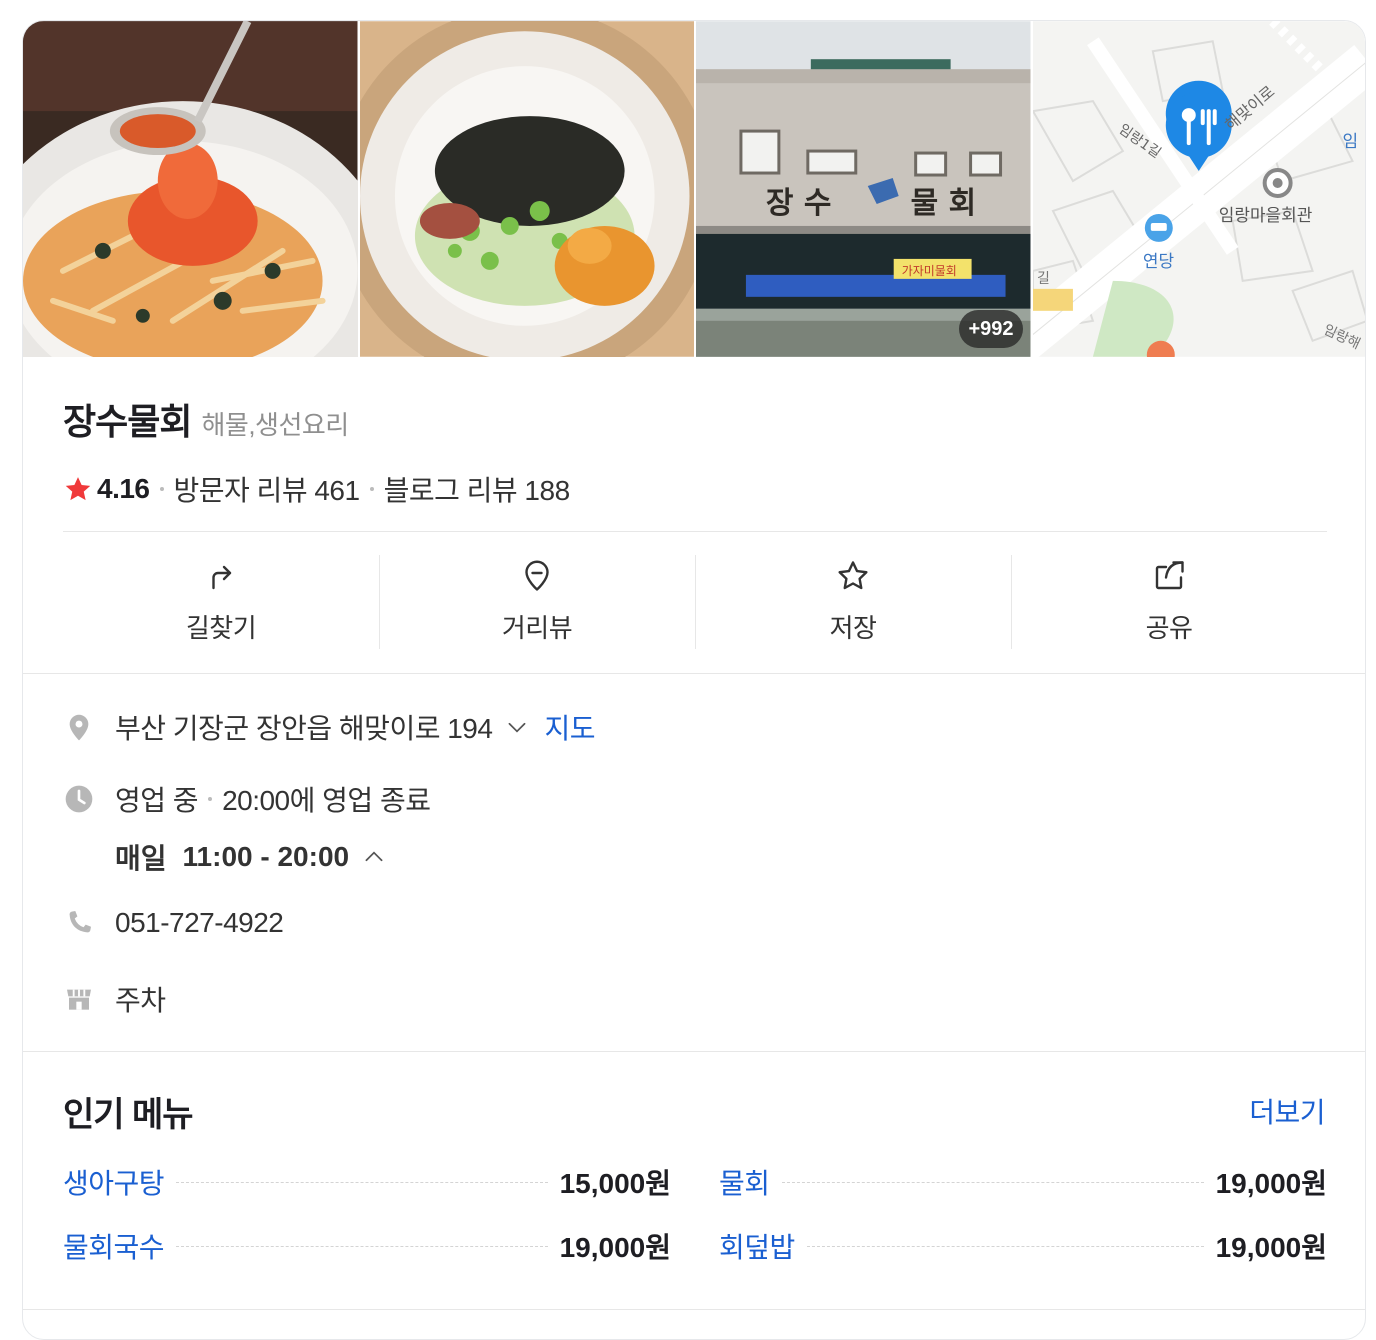 This screenshot has height=1340, width=1376. What do you see at coordinates (127, 419) in the screenshot?
I see `place-name: 장수물회` at bounding box center [127, 419].